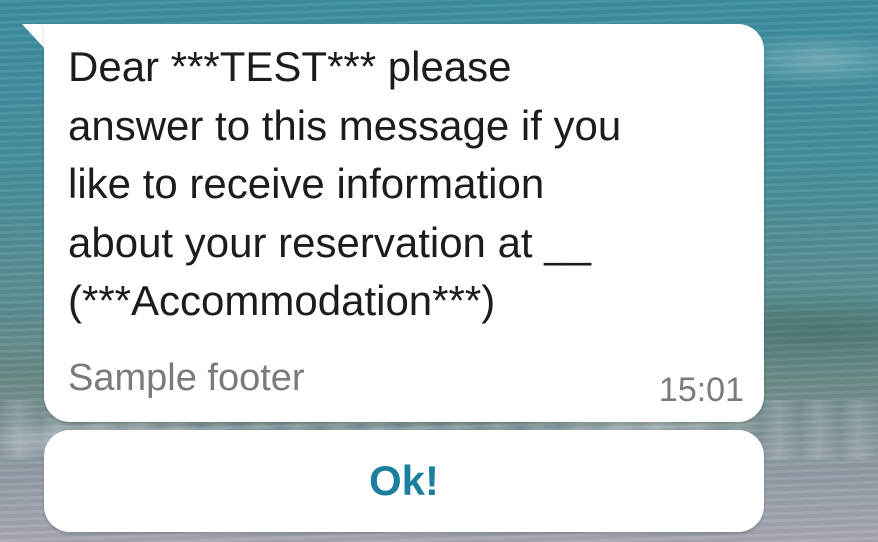 The height and width of the screenshot is (542, 878). What do you see at coordinates (186, 378) in the screenshot?
I see `message-footer: Sample footer` at bounding box center [186, 378].